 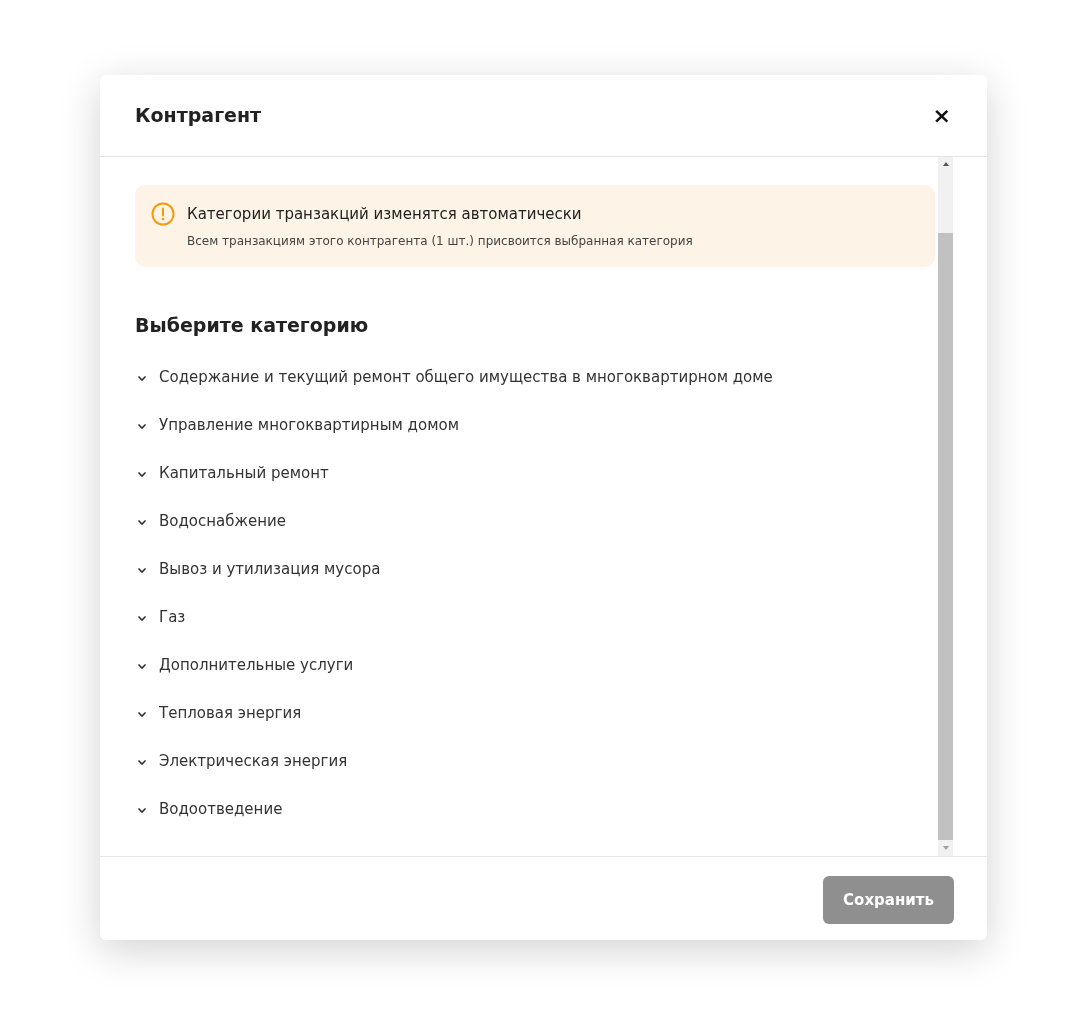 I want to click on category-item: Водоотведение, so click(x=535, y=809).